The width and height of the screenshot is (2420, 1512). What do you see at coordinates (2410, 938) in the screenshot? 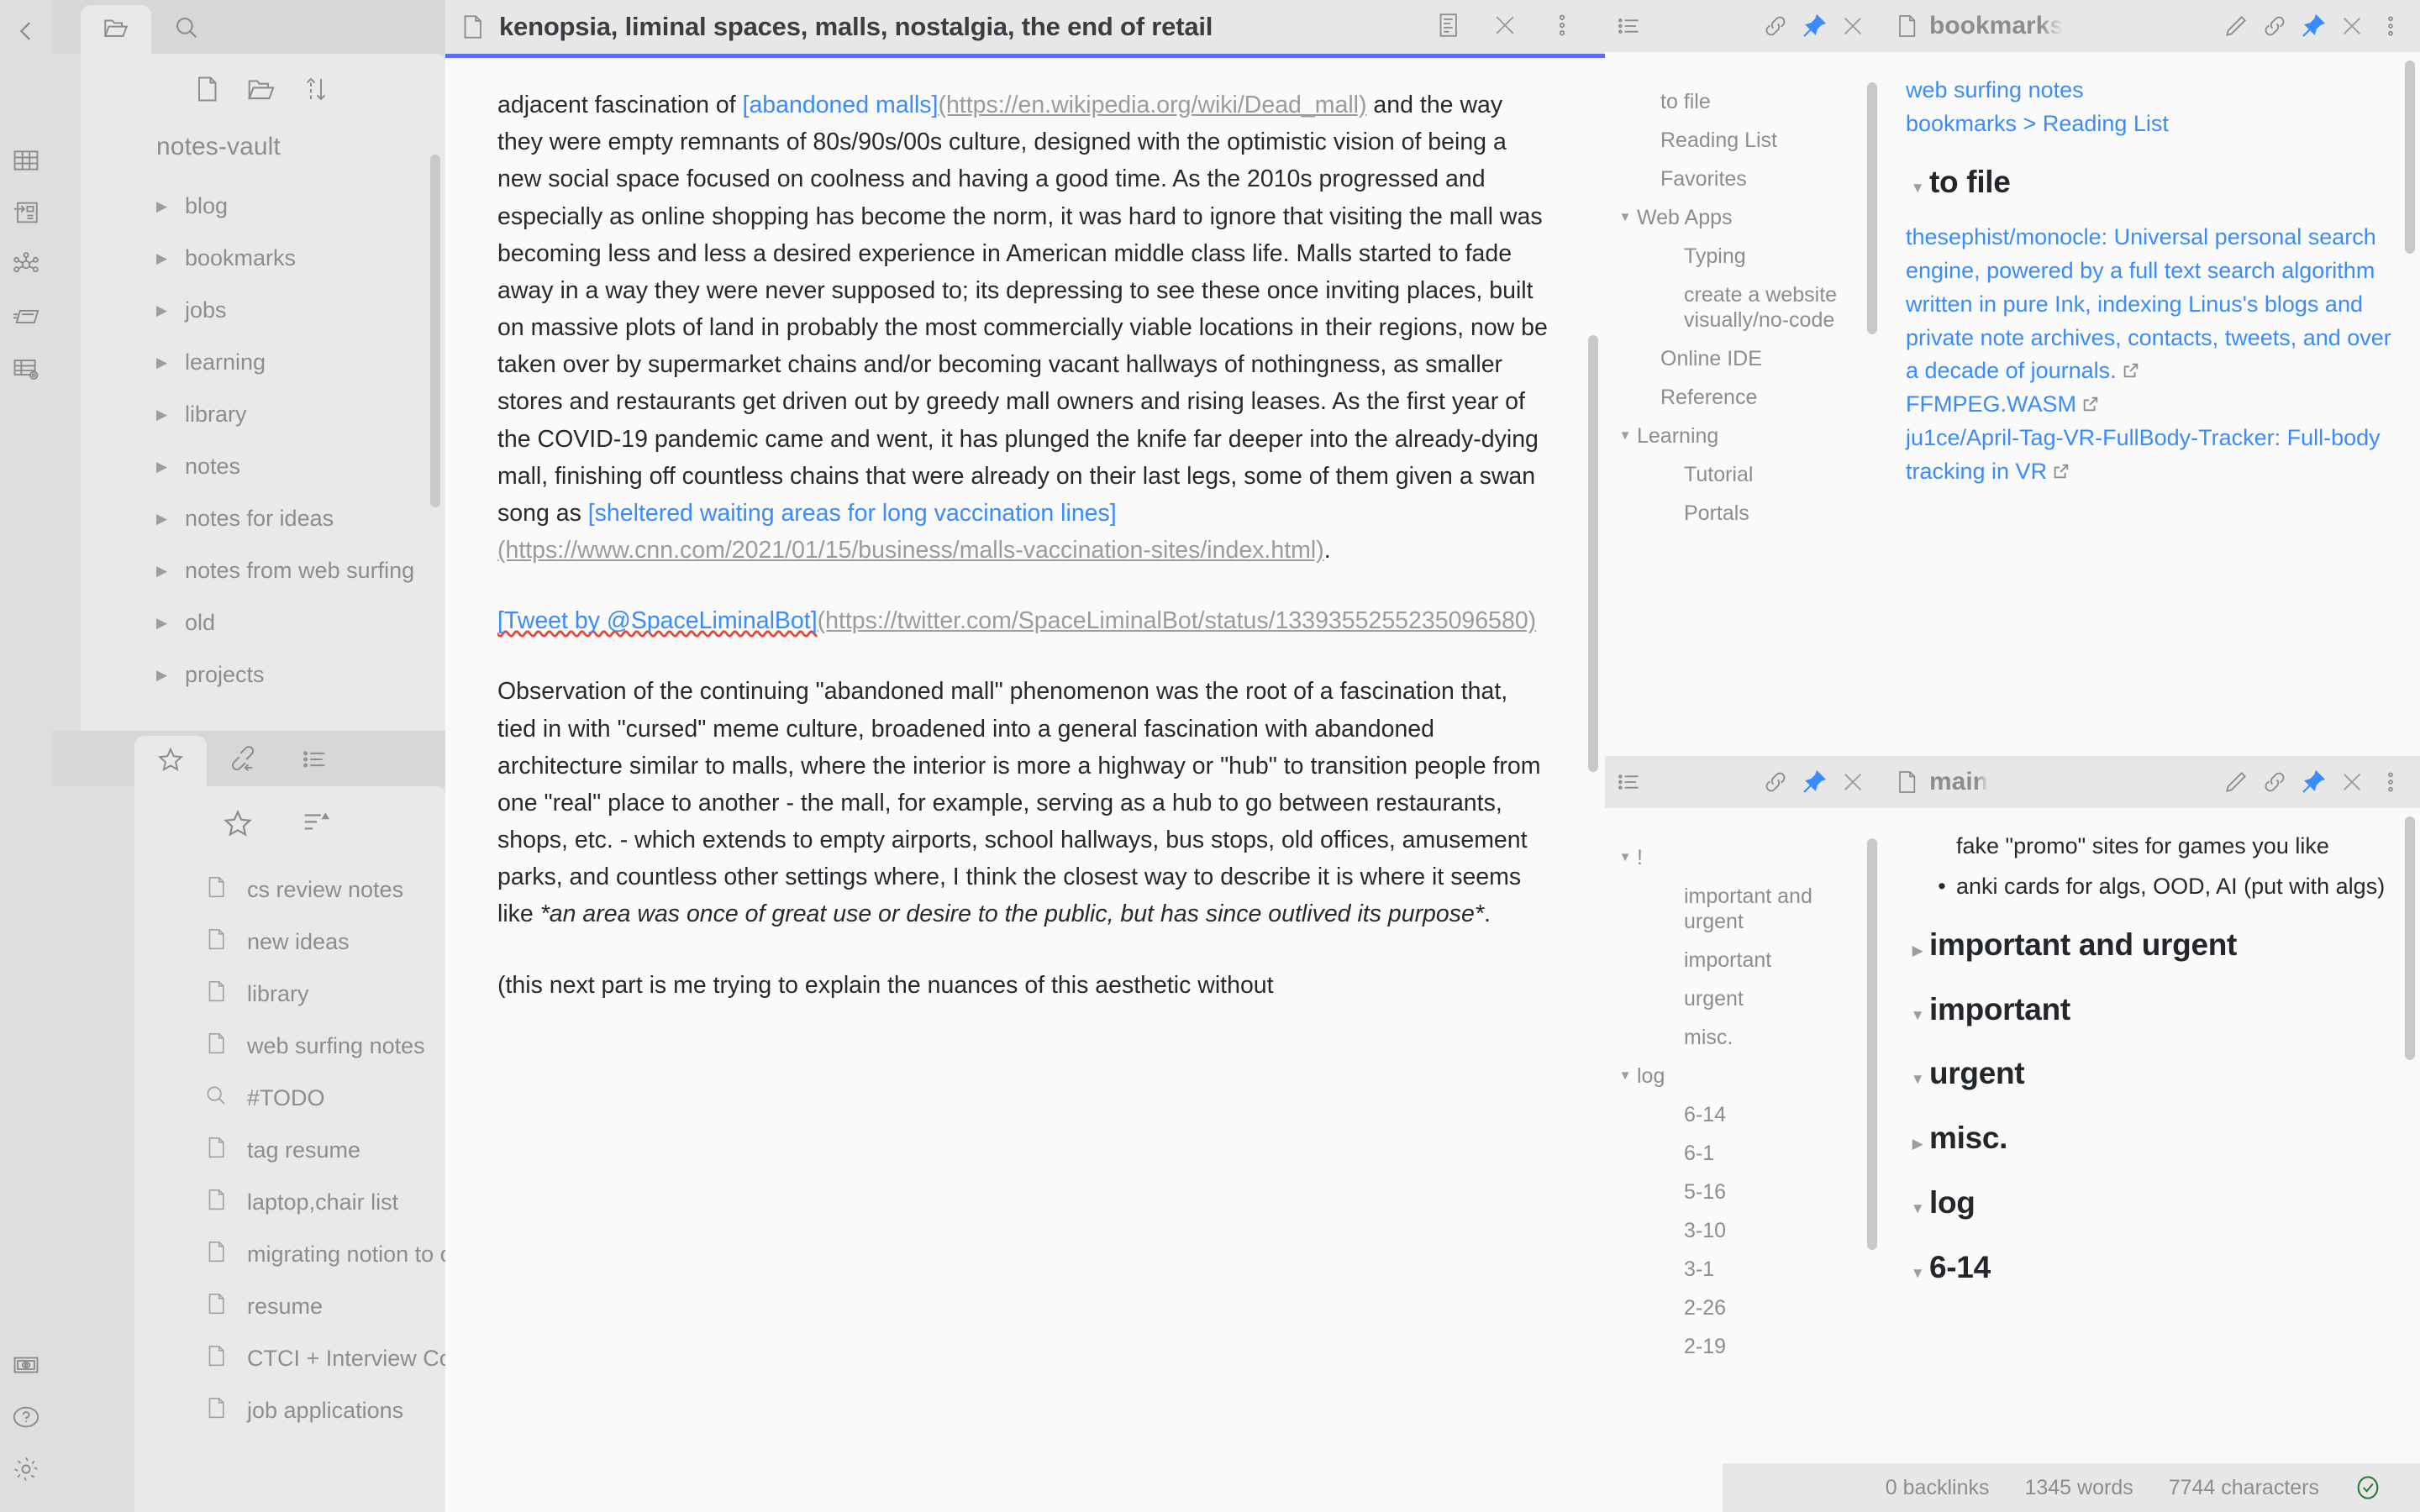
I see `main-scrollbar` at bounding box center [2410, 938].